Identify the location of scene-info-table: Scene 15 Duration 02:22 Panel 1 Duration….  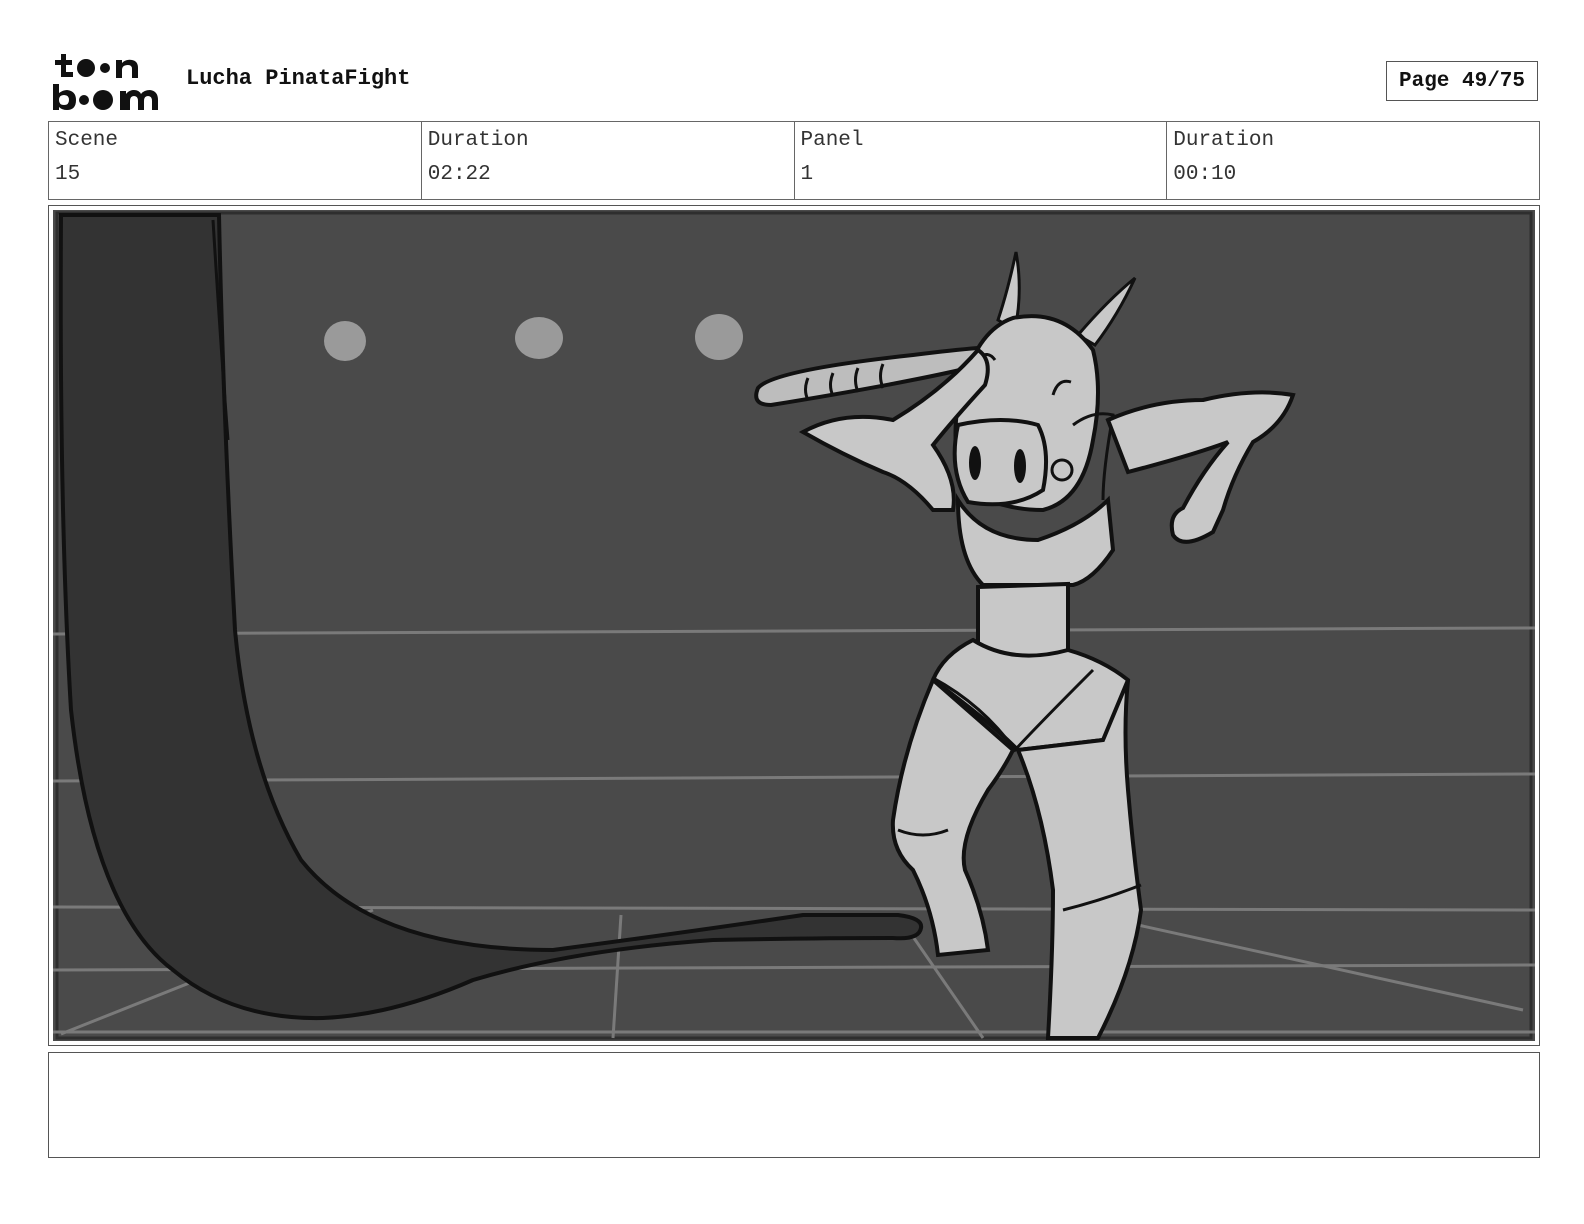
(794, 160).